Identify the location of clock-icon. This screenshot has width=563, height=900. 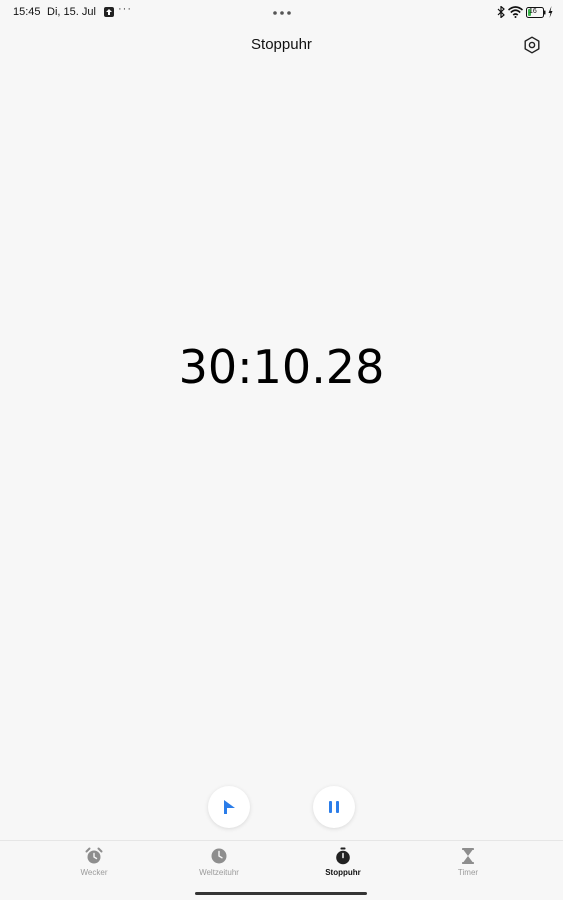
(219, 856).